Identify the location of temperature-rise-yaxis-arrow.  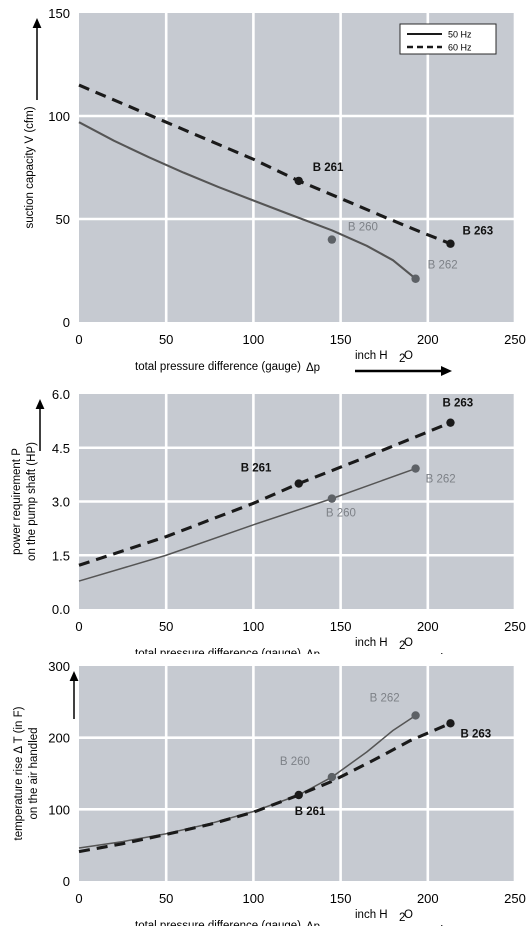
(74, 695).